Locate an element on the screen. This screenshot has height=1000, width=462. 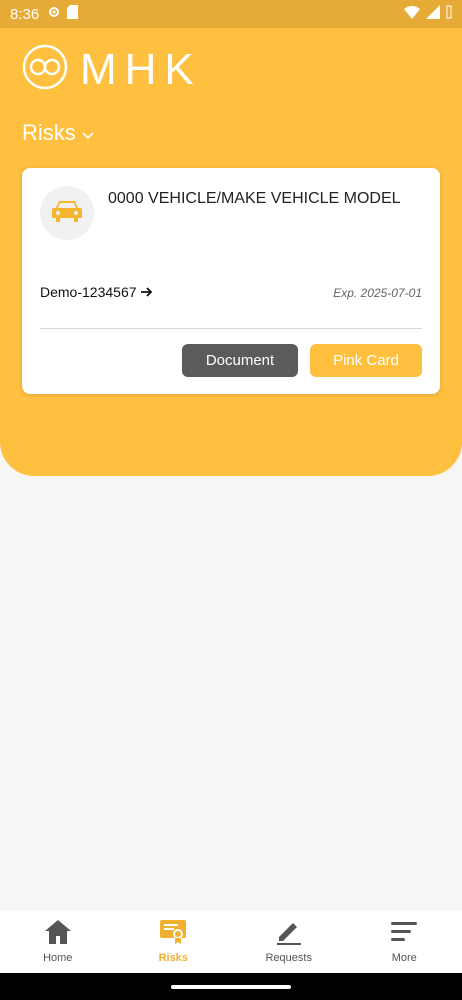
status-time: 8:36 is located at coordinates (25, 14).